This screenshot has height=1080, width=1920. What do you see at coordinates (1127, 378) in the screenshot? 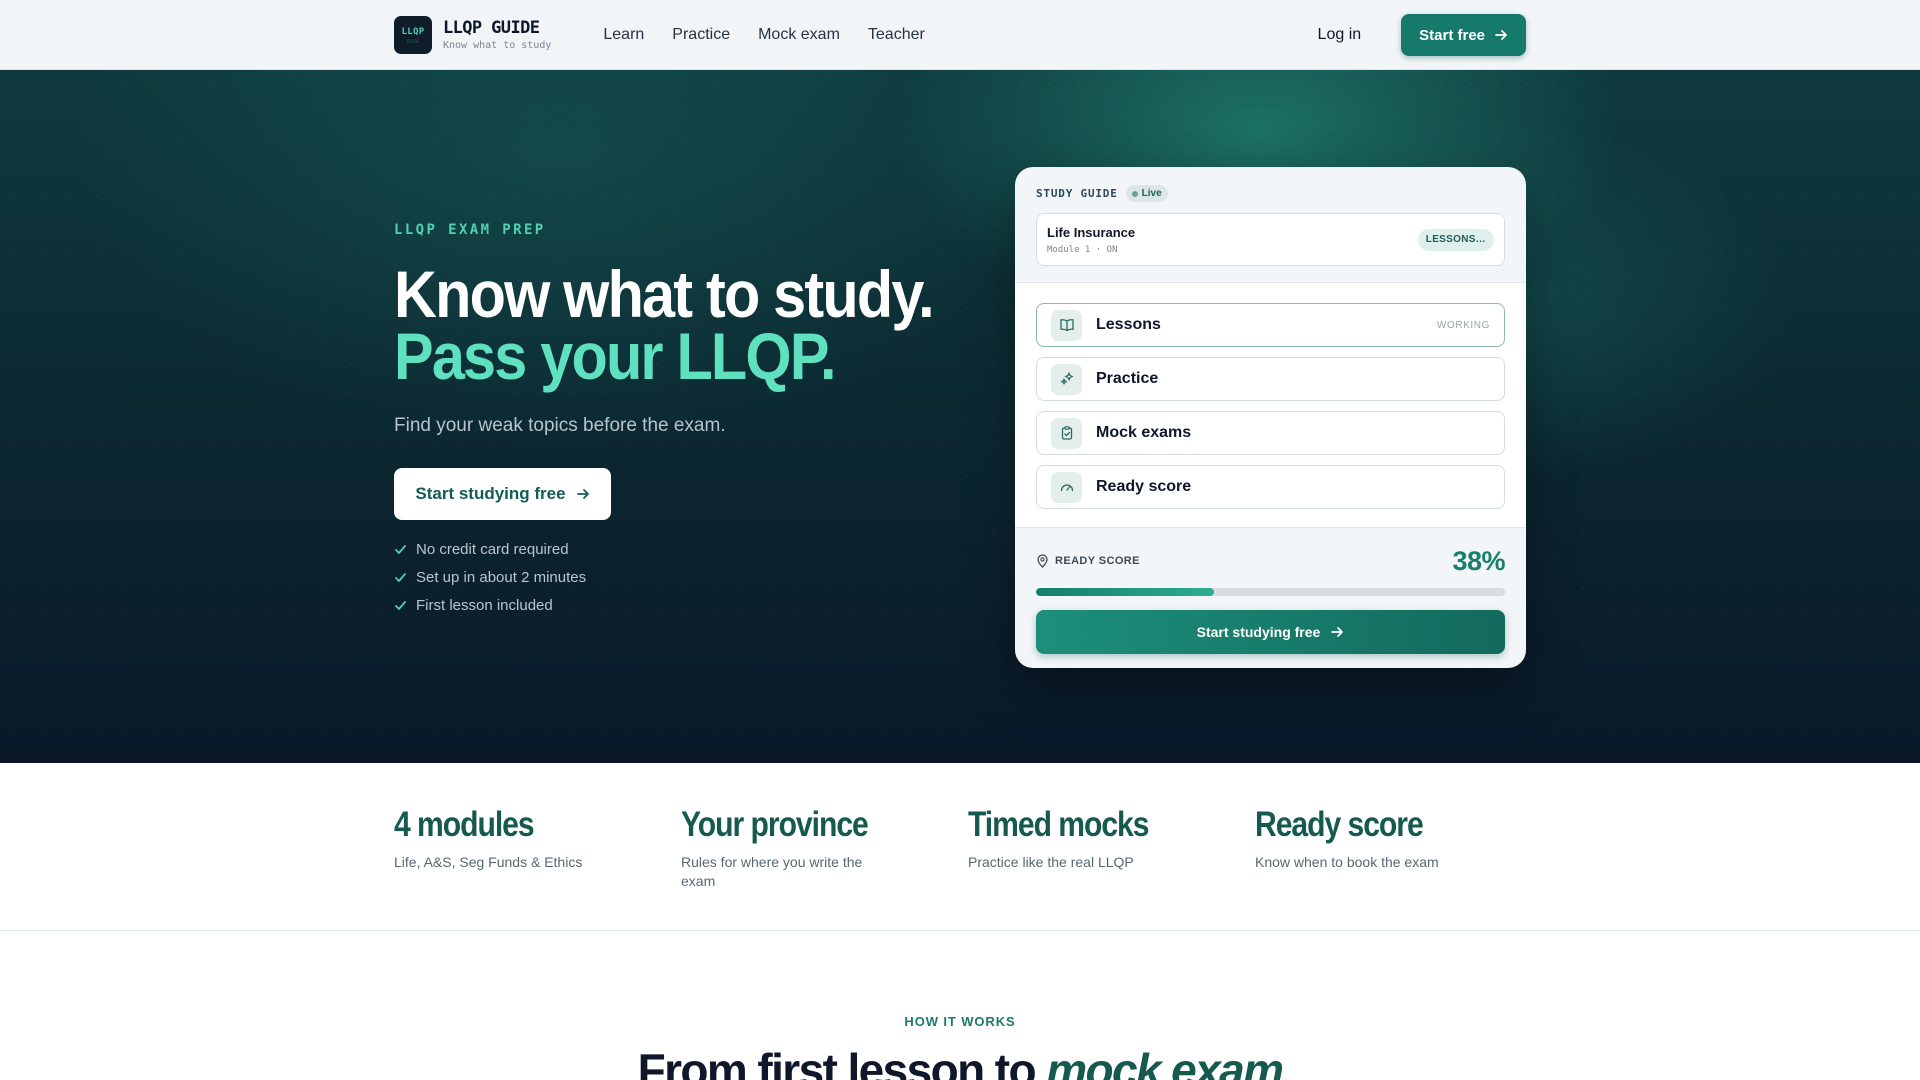
I see `step-label: Practice` at bounding box center [1127, 378].